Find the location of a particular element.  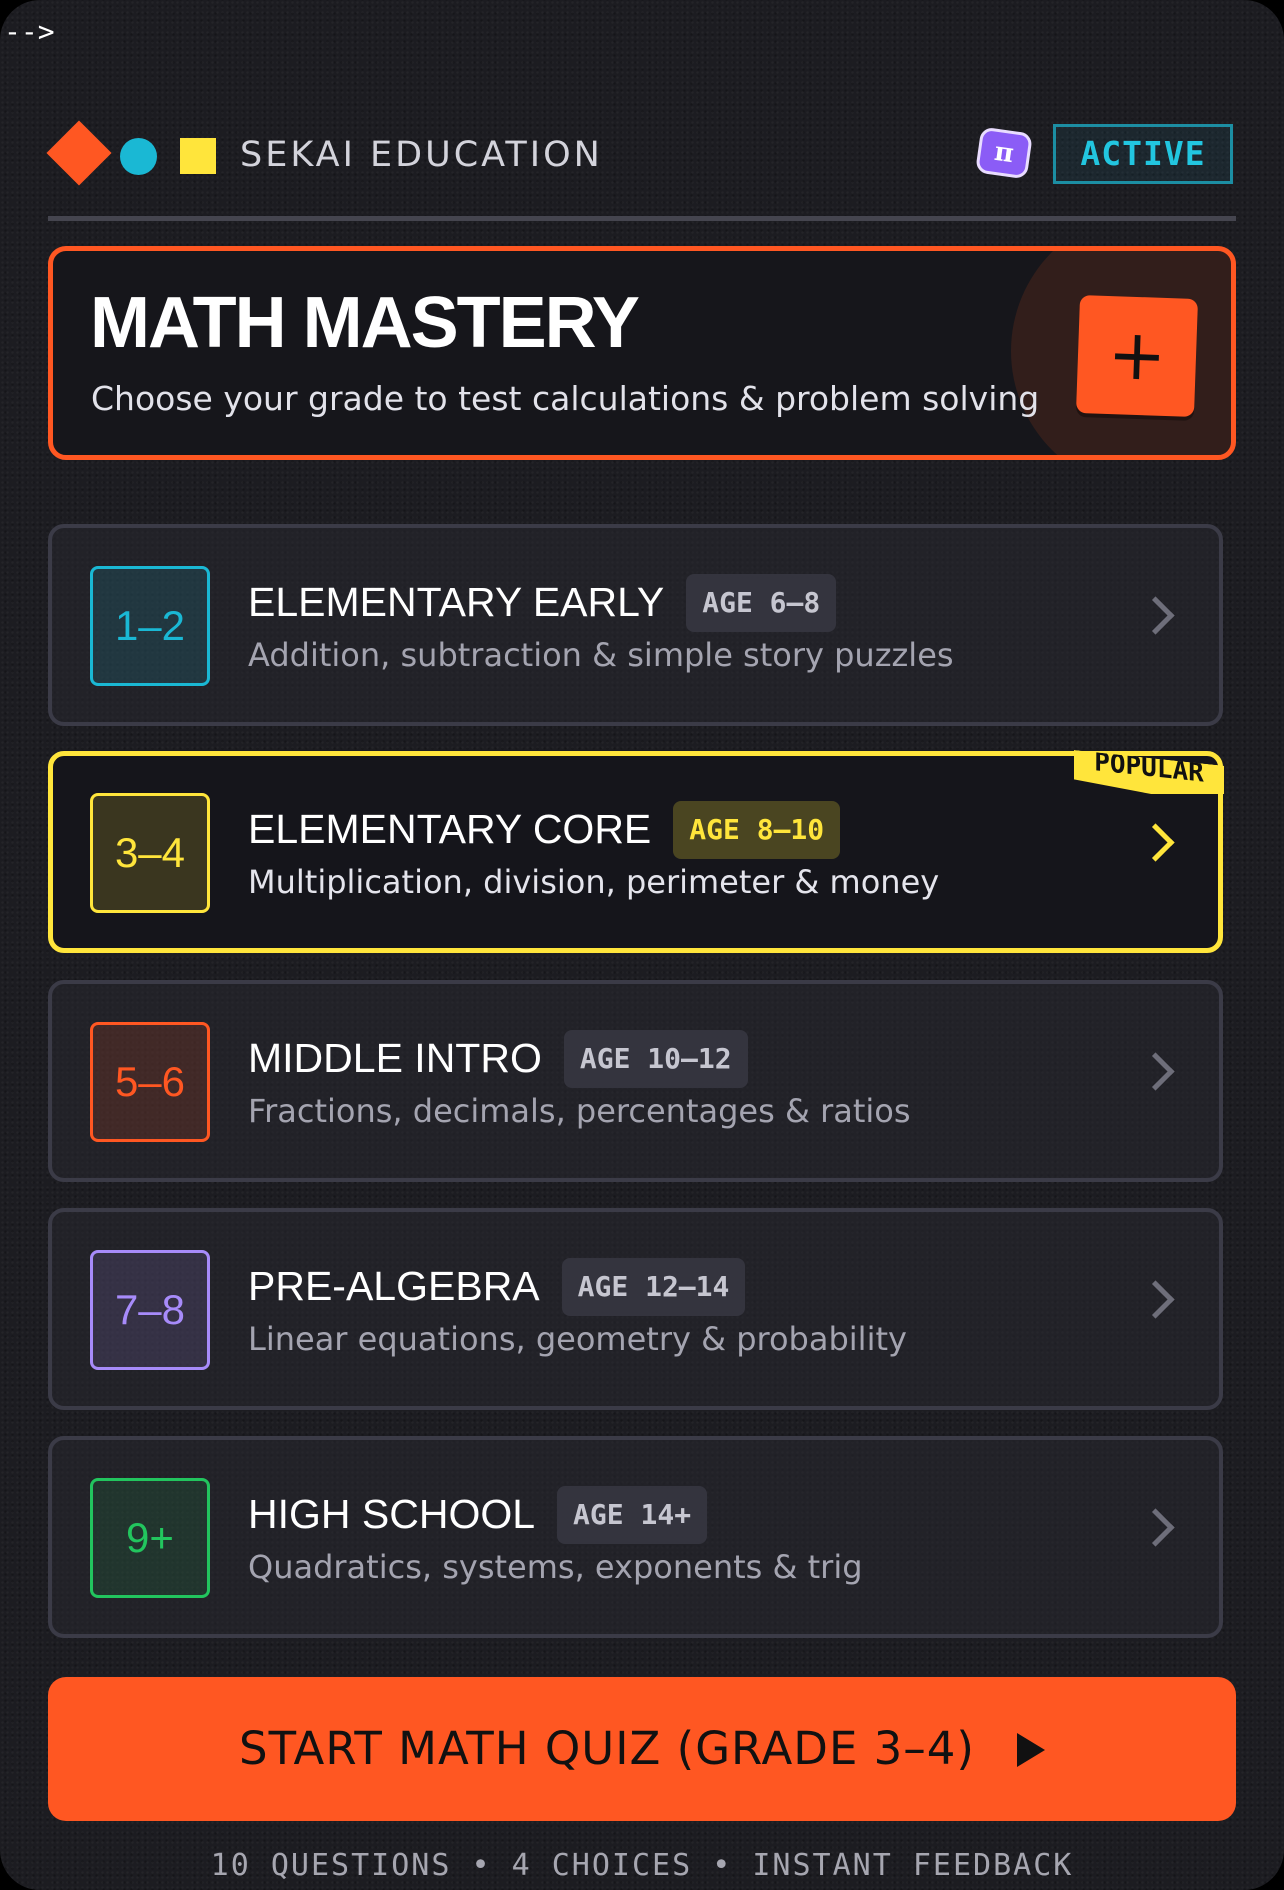

grade-title-text: HIGH SCHOOL is located at coordinates (392, 1514).